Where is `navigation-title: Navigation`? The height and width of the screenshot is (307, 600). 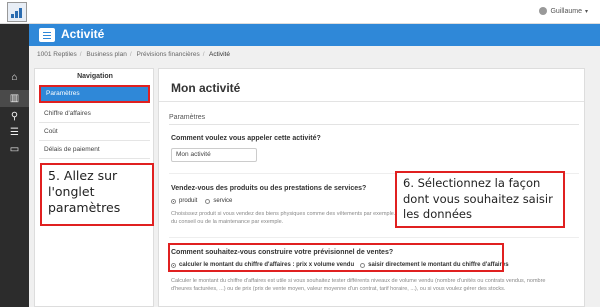
navigation-title: Navigation is located at coordinates (95, 76).